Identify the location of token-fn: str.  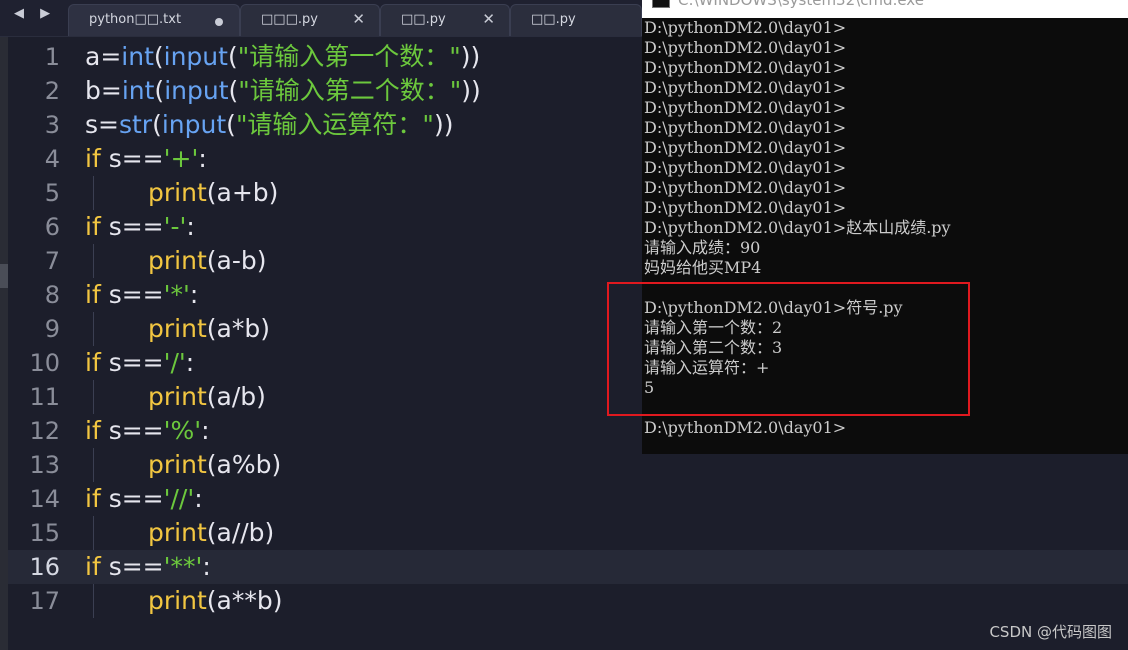
(135, 124).